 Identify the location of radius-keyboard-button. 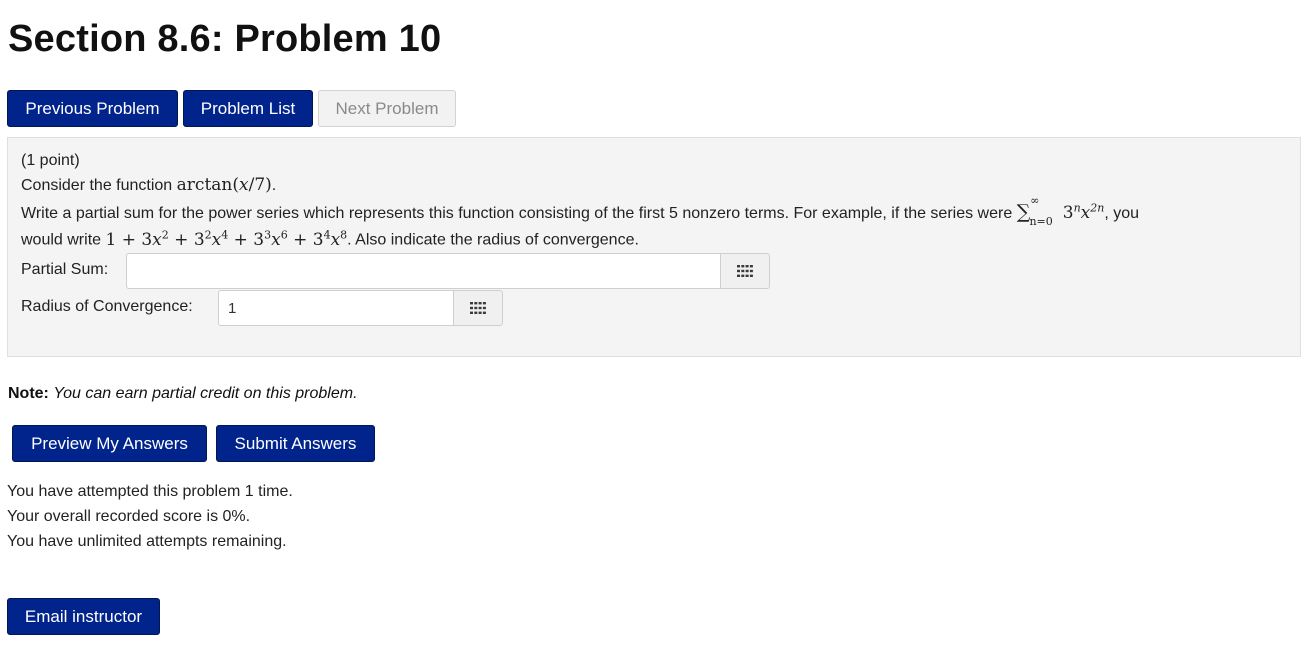
(478, 308).